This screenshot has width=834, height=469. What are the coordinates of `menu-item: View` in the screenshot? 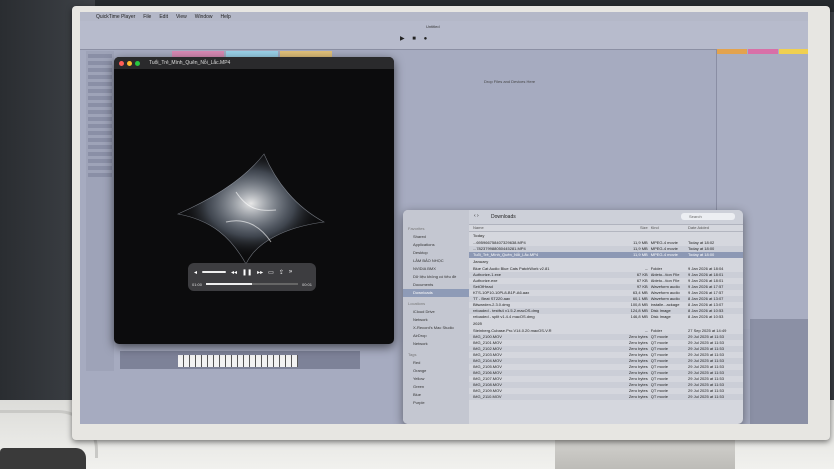 It's located at (181, 17).